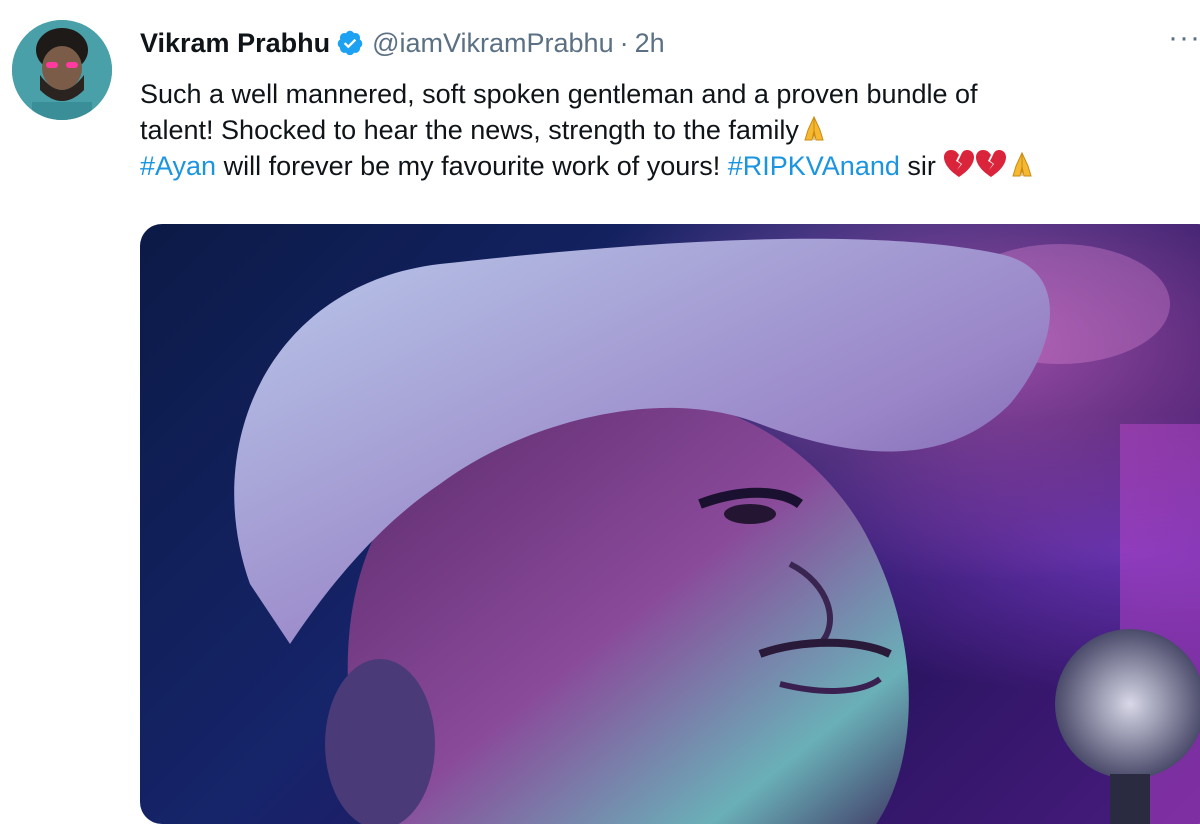 This screenshot has width=1200, height=824. Describe the element at coordinates (814, 166) in the screenshot. I see `hashtag-ripkvanand: #RIPKVAnand` at that location.